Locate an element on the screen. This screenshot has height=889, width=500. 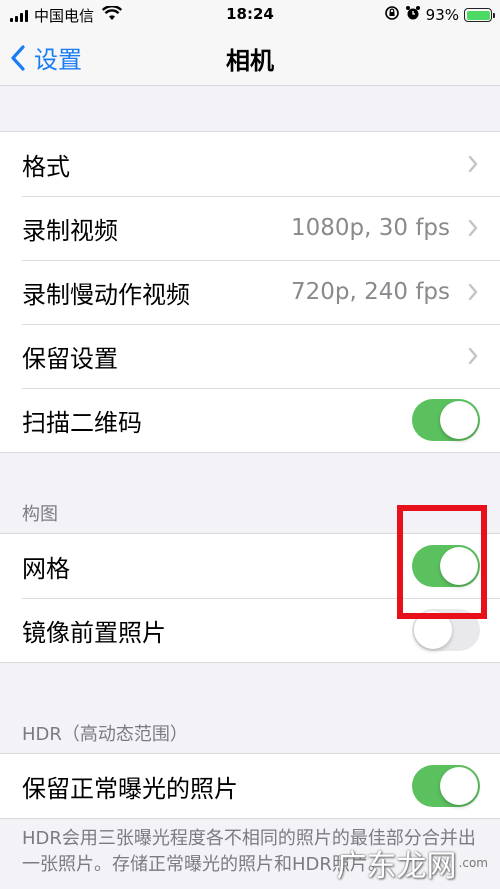
scan-qr-row: 扫描二维码 is located at coordinates (250, 420).